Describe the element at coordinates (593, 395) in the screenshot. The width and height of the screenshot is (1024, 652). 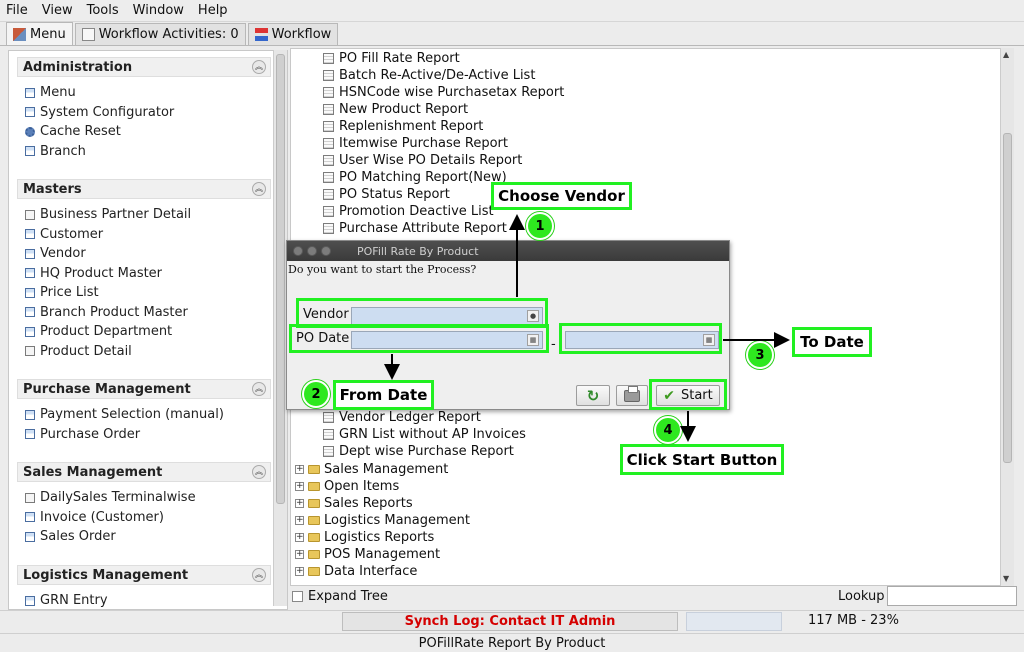
I see `reset-button: ↻` at that location.